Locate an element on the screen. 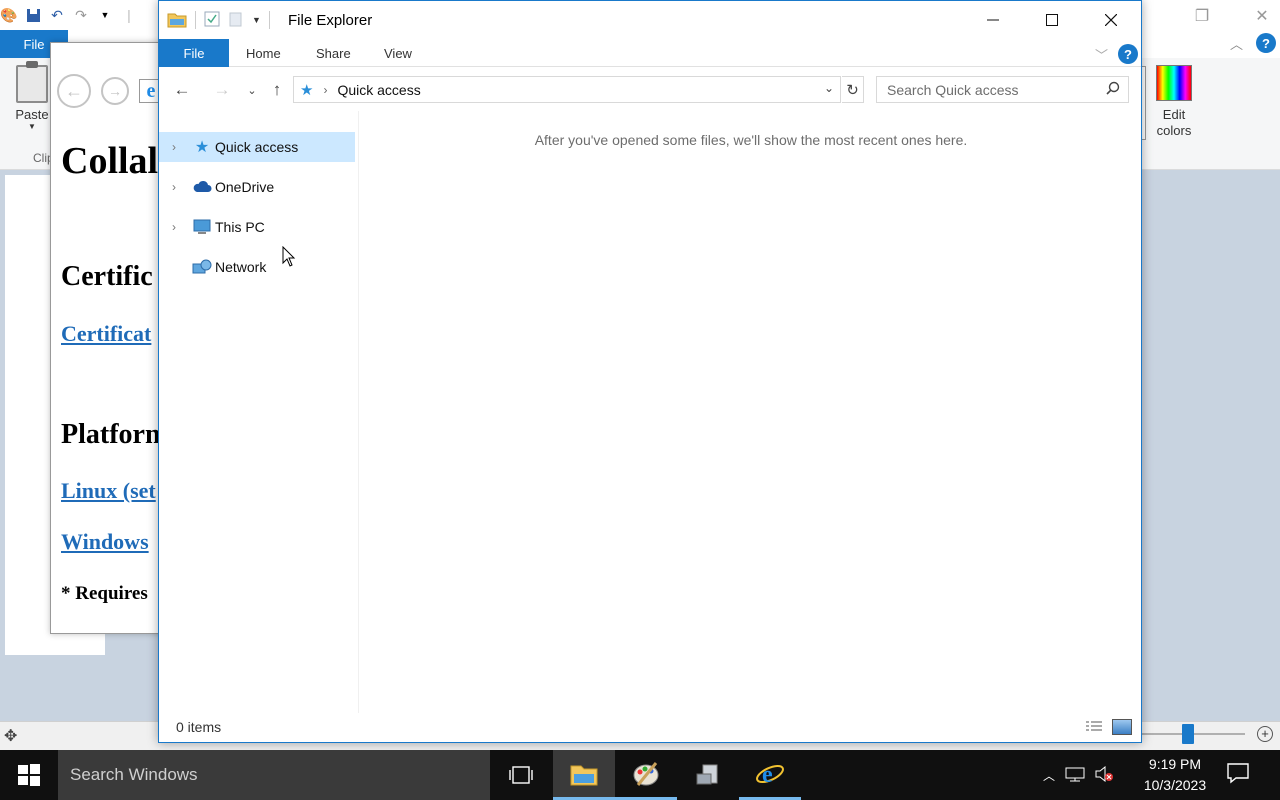 The width and height of the screenshot is (1280, 800). search-input is located at coordinates (984, 89).